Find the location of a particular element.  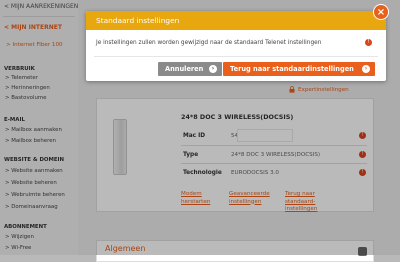

dialog-header: Standaard instellingen is located at coordinates (236, 20).